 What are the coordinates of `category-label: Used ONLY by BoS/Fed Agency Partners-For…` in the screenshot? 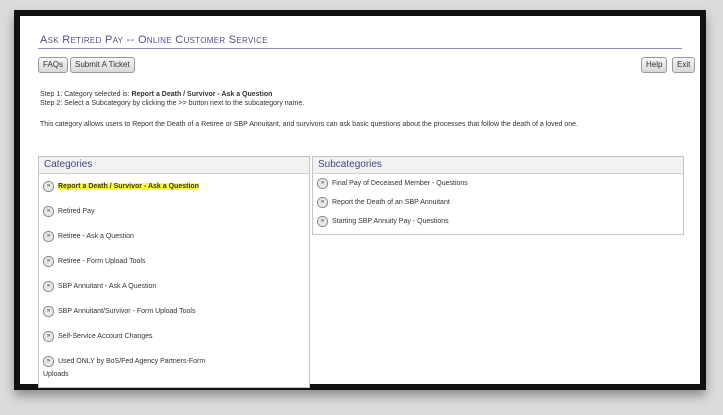 It's located at (132, 361).